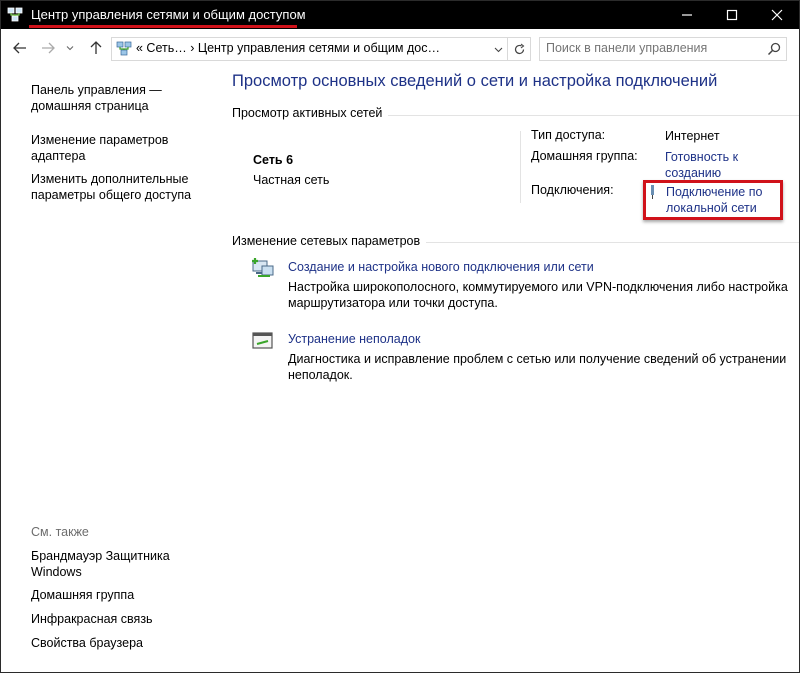  What do you see at coordinates (118, 564) in the screenshot?
I see `see-also-firewall-link: Брандмауэр Защитника Windows` at bounding box center [118, 564].